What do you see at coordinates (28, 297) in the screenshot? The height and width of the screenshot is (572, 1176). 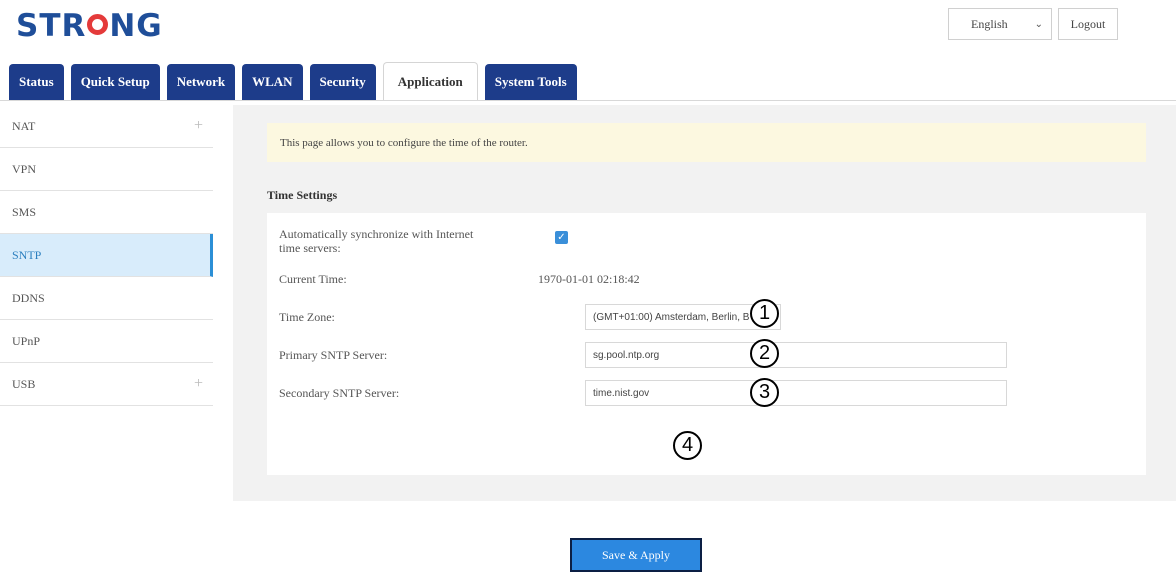 I see `sidebar-item-label: DDNS` at bounding box center [28, 297].